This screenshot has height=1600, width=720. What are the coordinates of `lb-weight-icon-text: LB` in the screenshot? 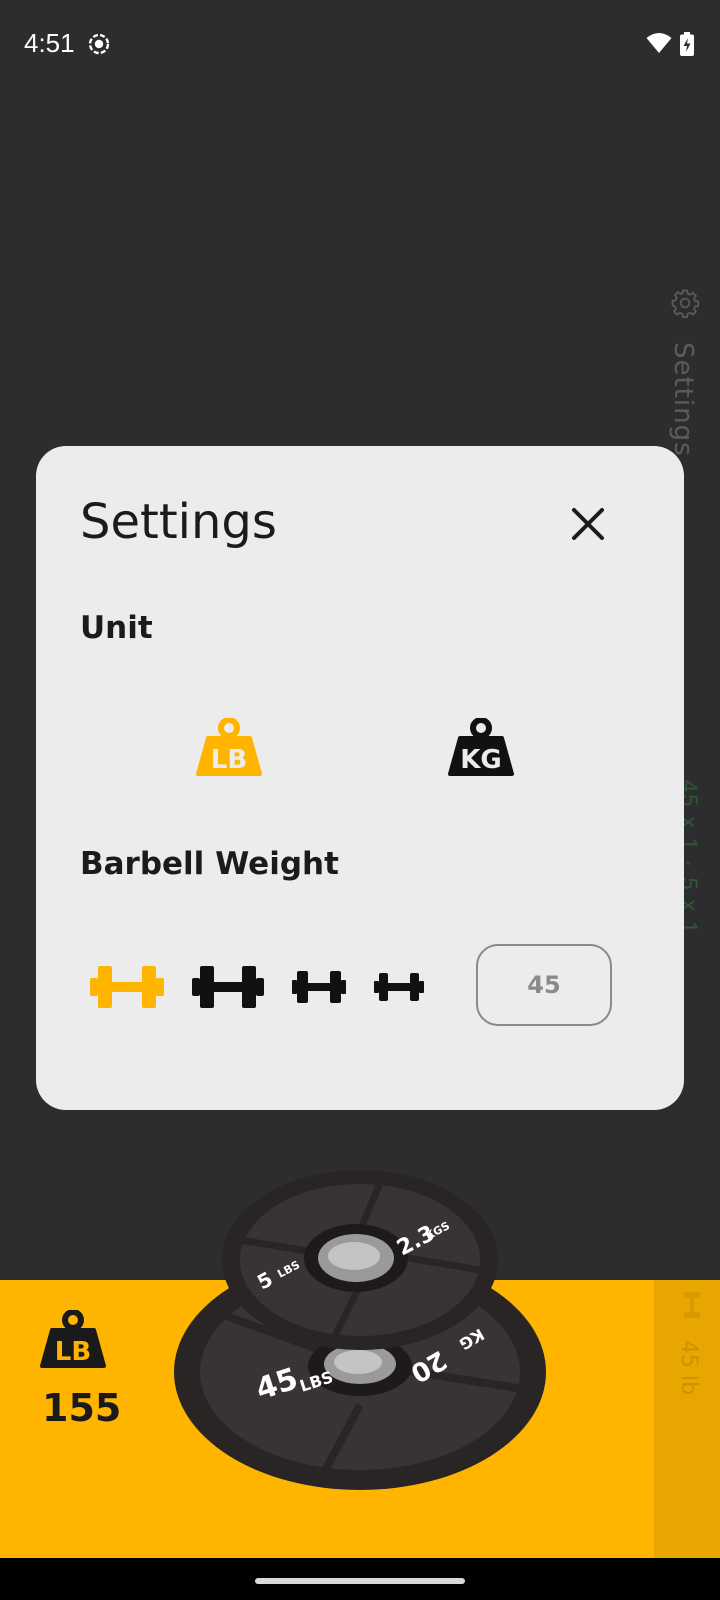 It's located at (73, 1352).